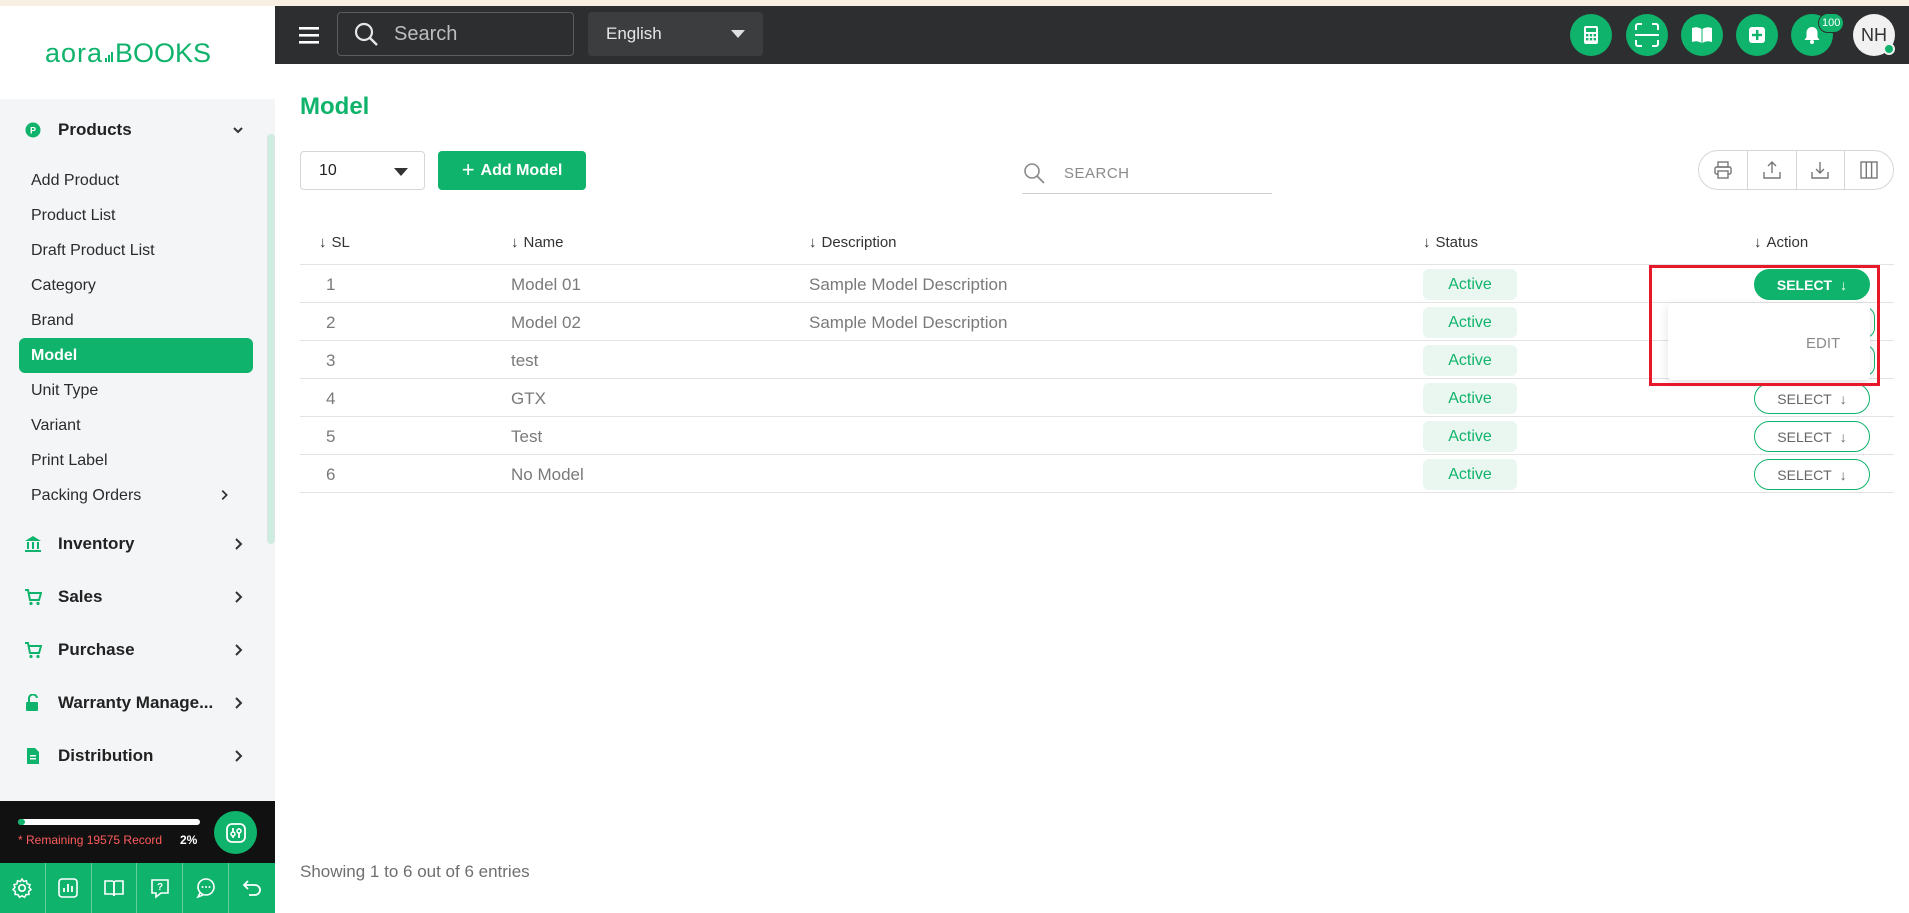 The height and width of the screenshot is (913, 1909). I want to click on table-tools-group, so click(1796, 170).